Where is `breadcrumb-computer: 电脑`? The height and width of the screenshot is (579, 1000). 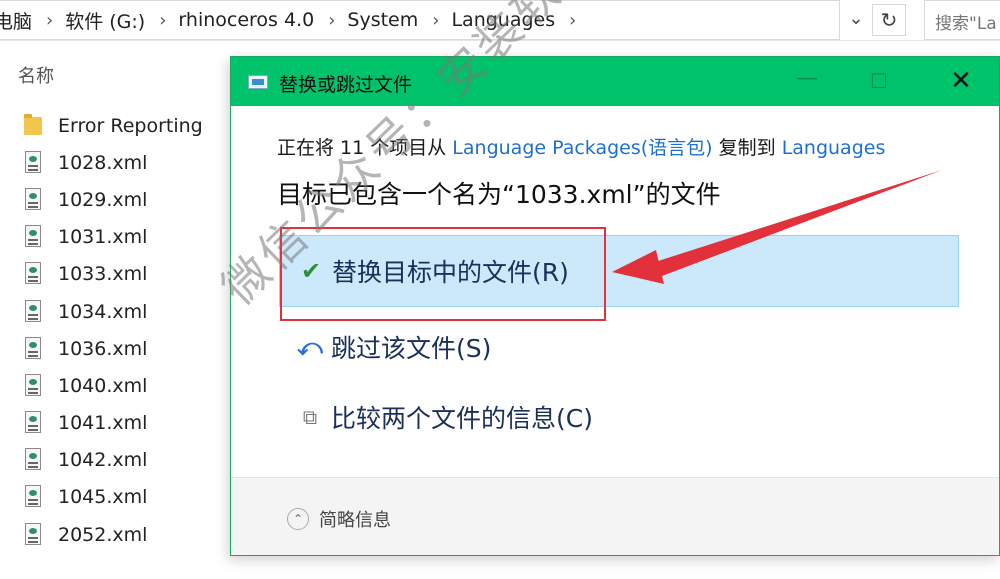 breadcrumb-computer: 电脑 is located at coordinates (20, 20).